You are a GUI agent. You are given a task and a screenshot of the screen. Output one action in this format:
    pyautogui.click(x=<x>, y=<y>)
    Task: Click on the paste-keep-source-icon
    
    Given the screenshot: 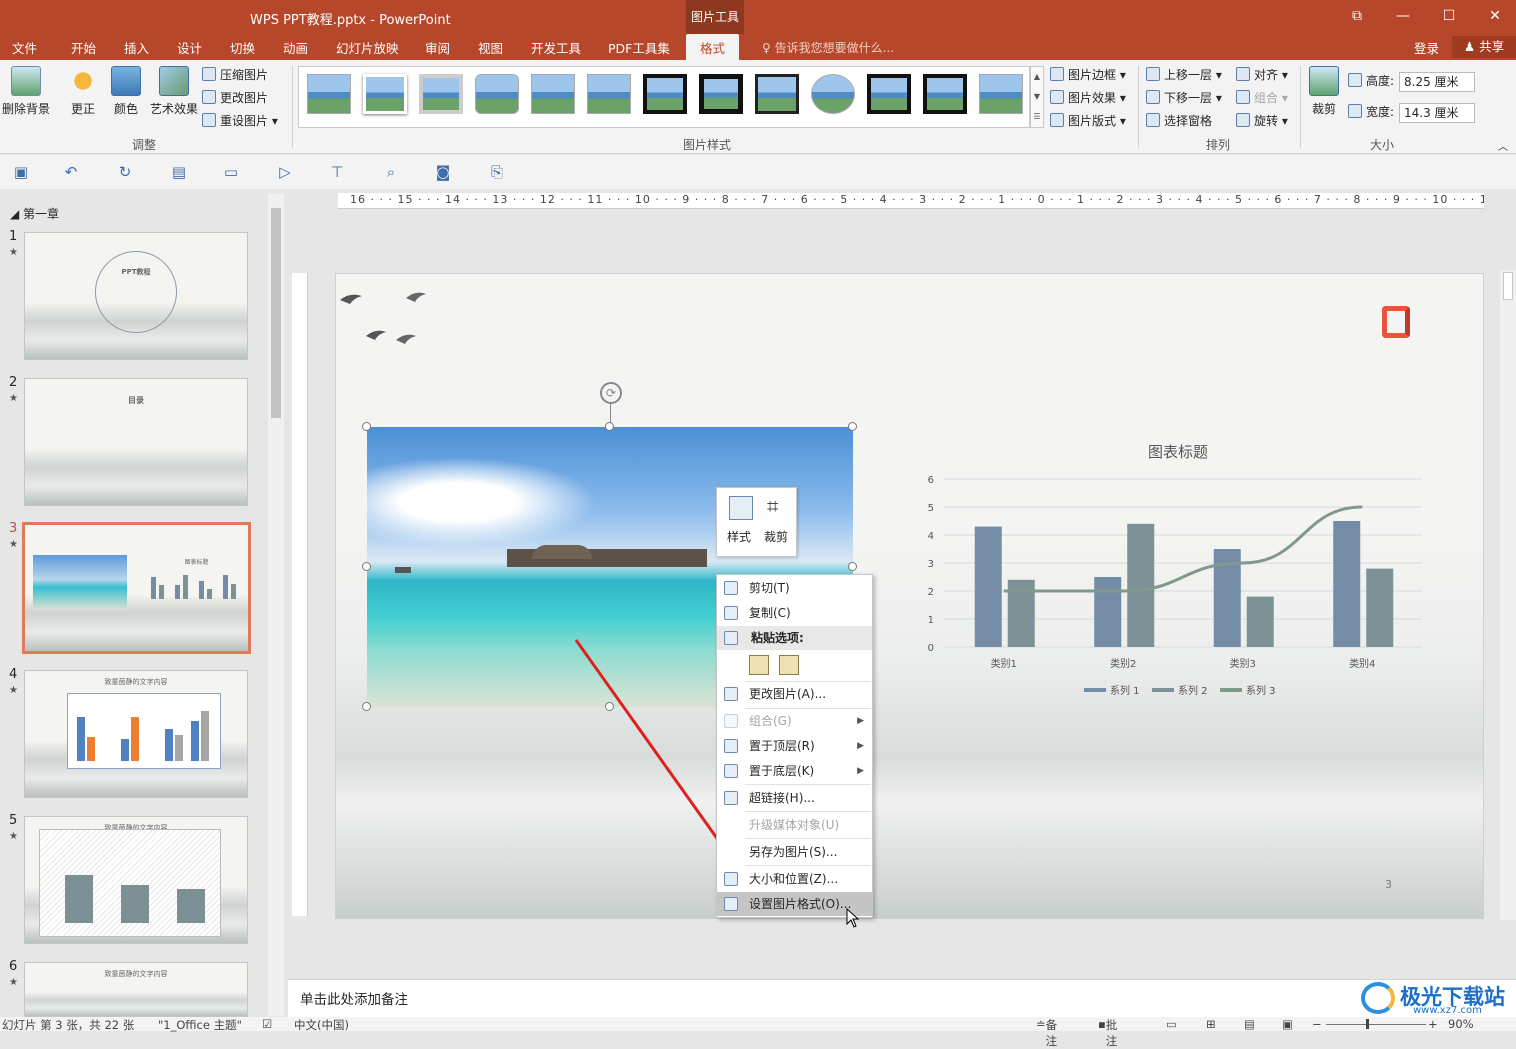 What is the action you would take?
    pyautogui.click(x=759, y=665)
    